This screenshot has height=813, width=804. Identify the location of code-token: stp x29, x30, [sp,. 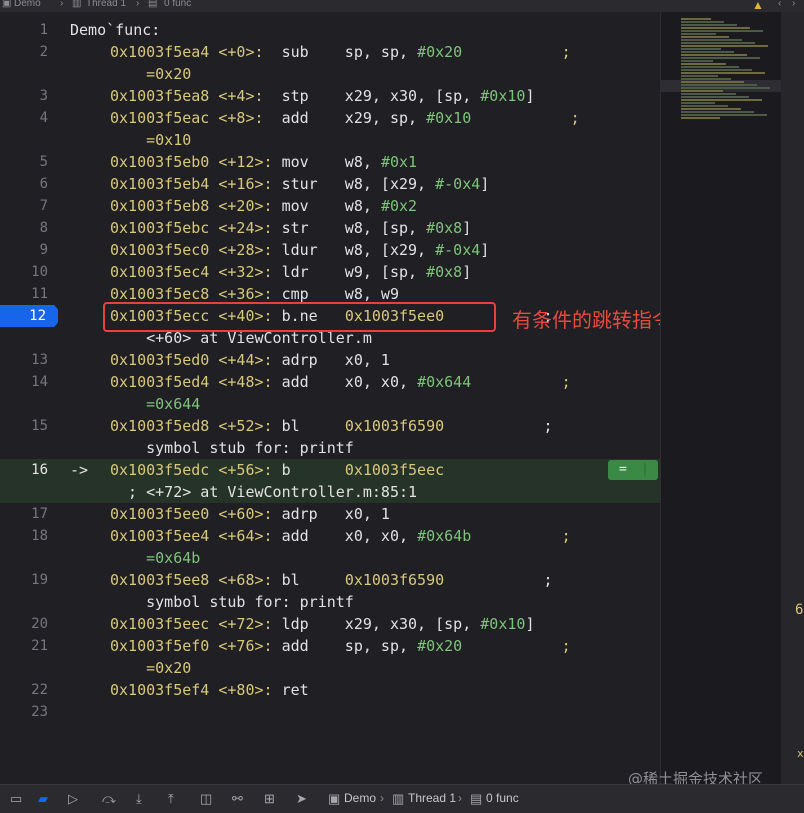
(381, 96).